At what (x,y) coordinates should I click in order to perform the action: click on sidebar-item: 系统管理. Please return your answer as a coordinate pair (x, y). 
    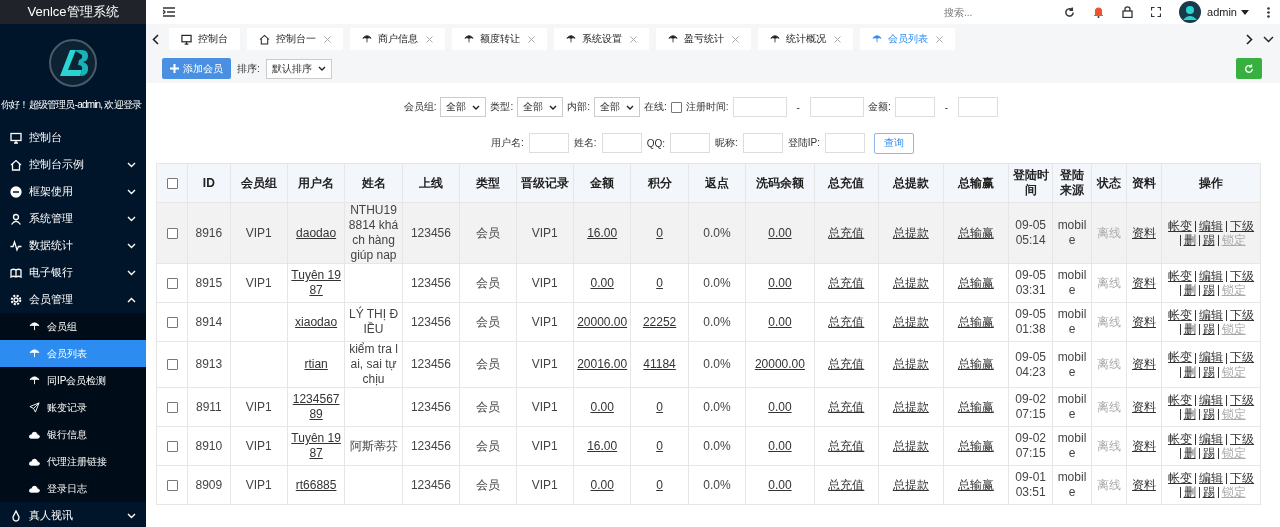
    Looking at the image, I should click on (73, 218).